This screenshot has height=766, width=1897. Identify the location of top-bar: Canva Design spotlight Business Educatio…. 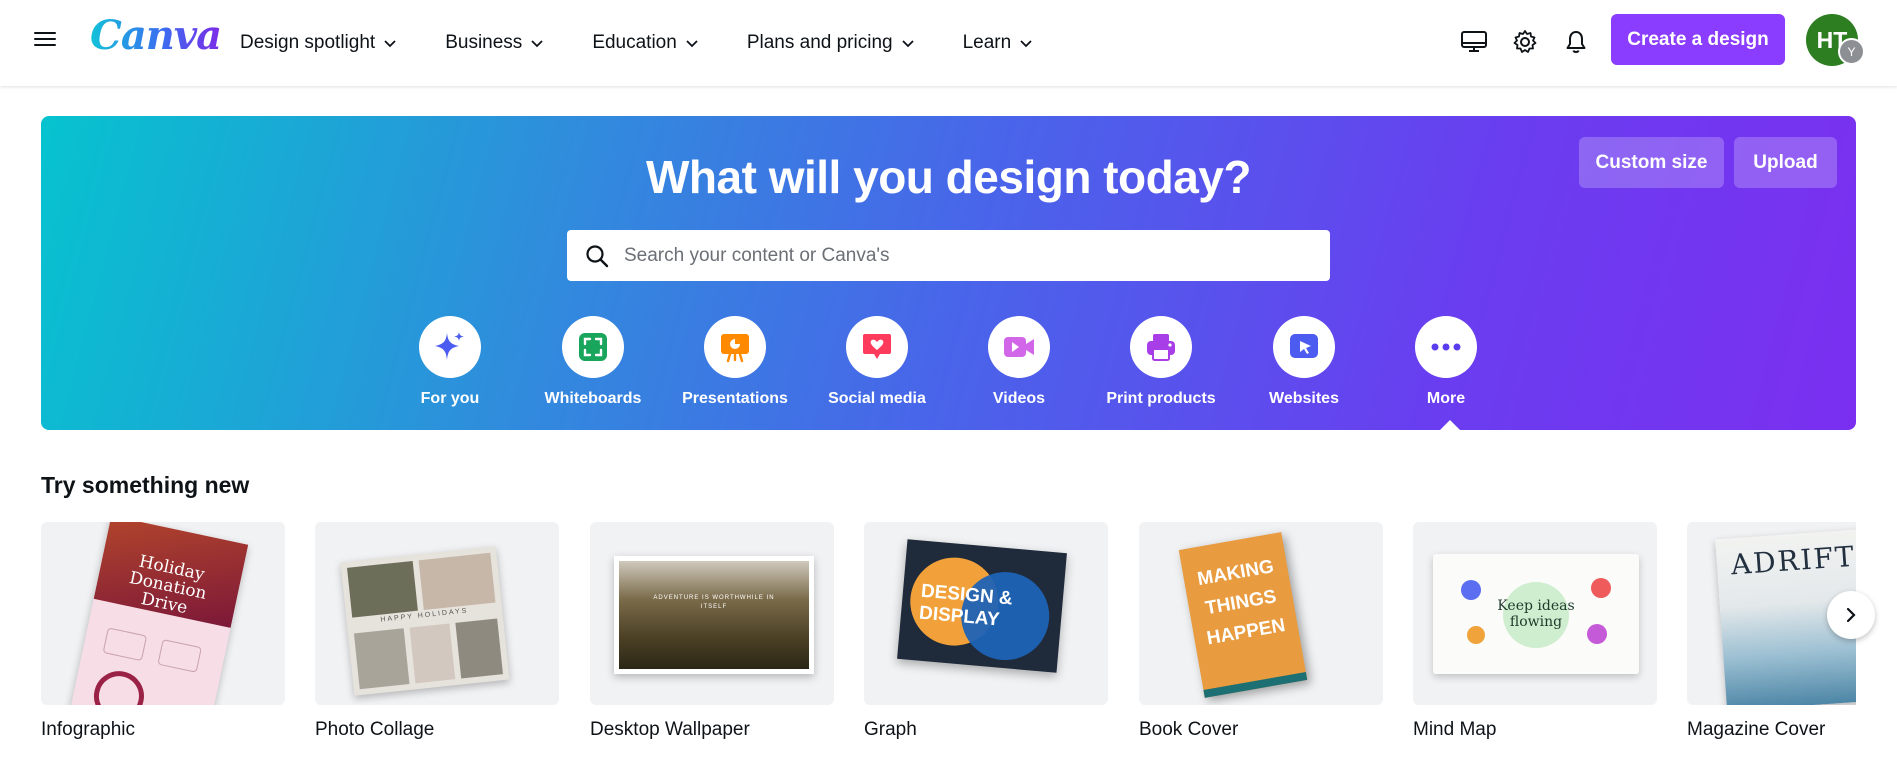
(948, 43).